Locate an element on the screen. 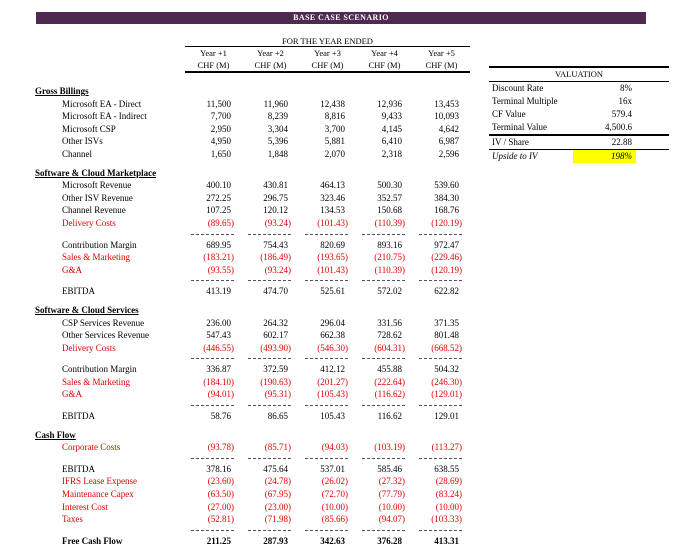 The width and height of the screenshot is (674, 558). valuation-label: Upside to IV is located at coordinates (515, 156).